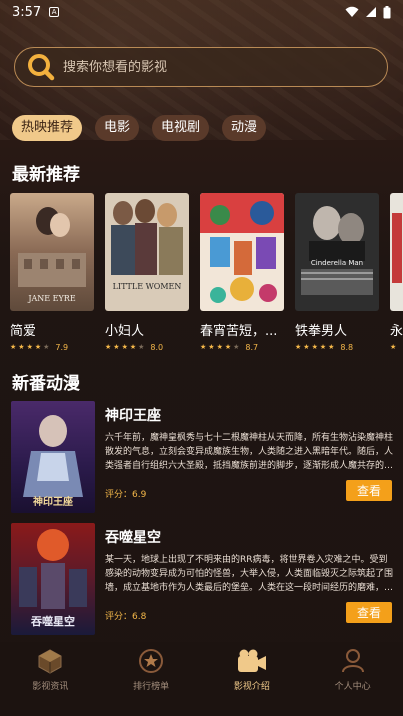 The height and width of the screenshot is (716, 403). Describe the element at coordinates (147, 286) in the screenshot. I see `poster-title-text: LITTLE WOMEN` at that location.